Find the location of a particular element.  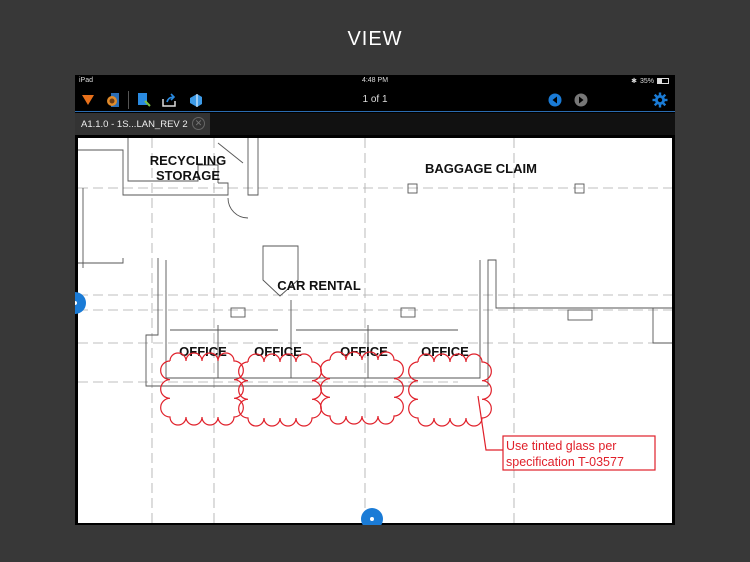

status-bar: iPad 4:48 PM ✱ 35% is located at coordinates (375, 81).